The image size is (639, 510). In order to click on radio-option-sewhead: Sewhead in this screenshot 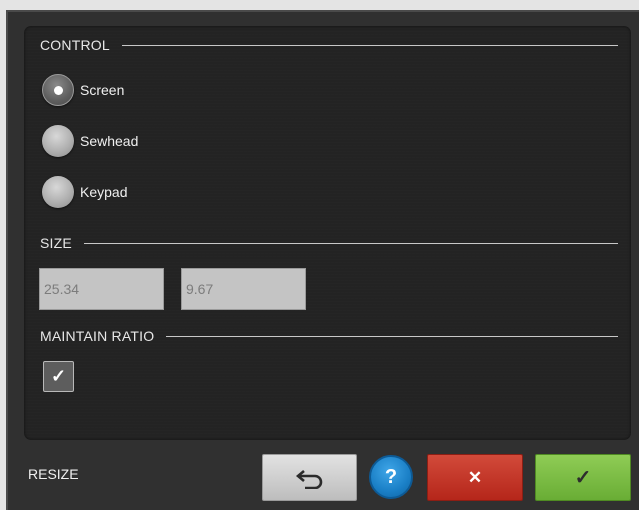, I will do `click(90, 141)`.